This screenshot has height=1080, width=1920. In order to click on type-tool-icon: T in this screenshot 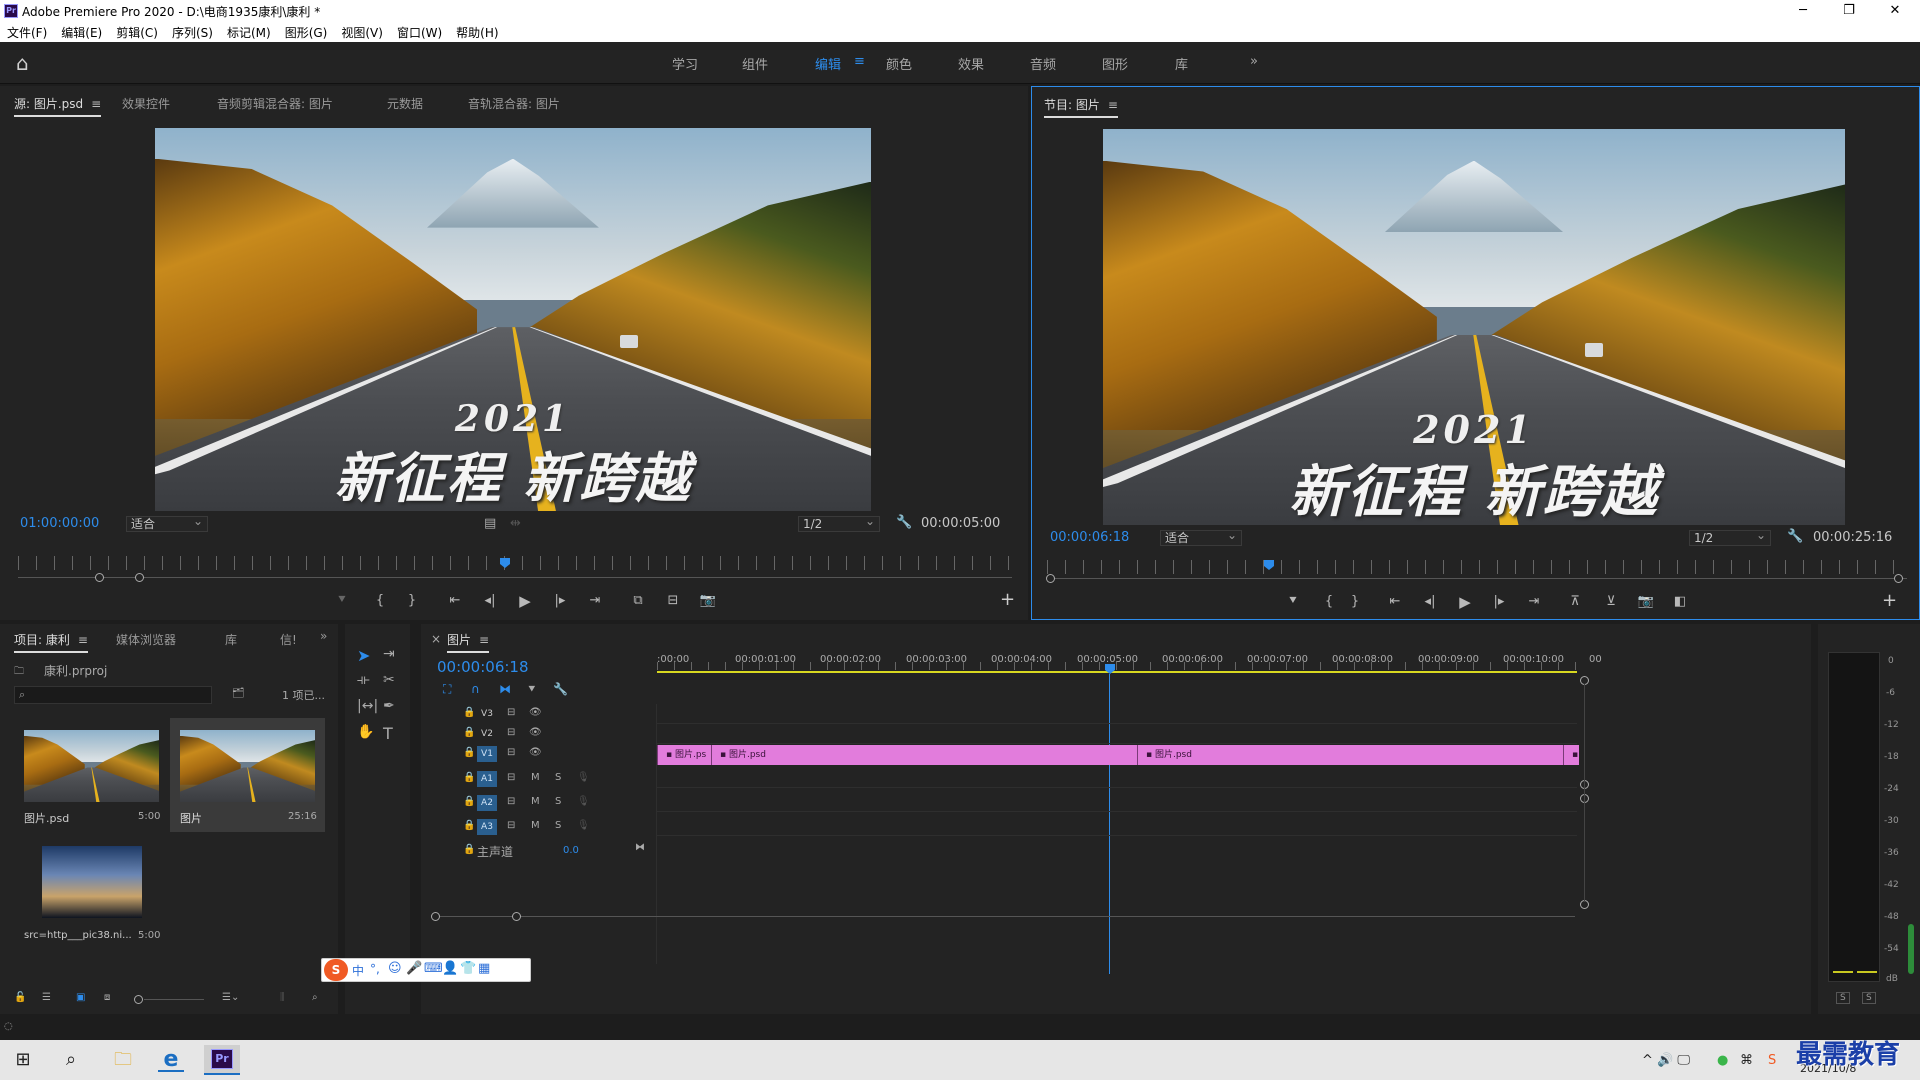, I will do `click(388, 733)`.